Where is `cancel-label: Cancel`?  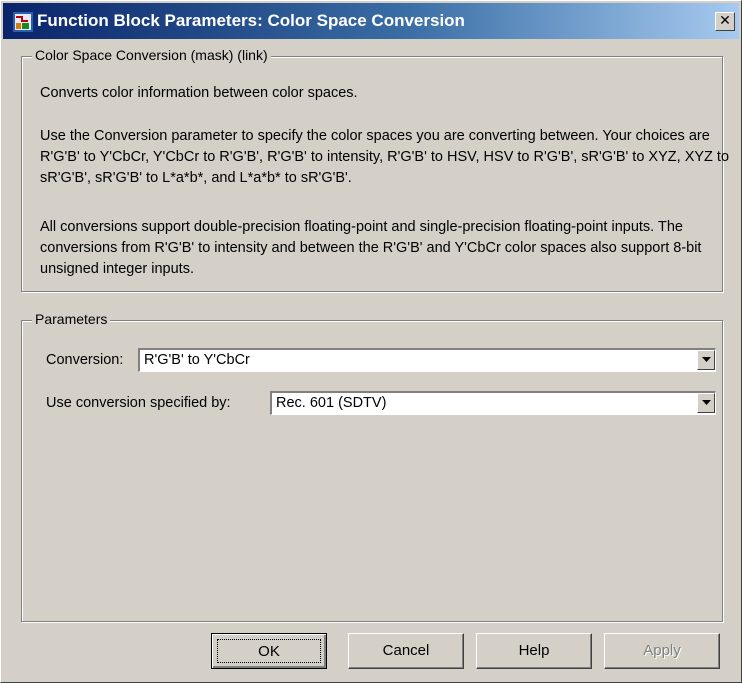
cancel-label: Cancel is located at coordinates (406, 650).